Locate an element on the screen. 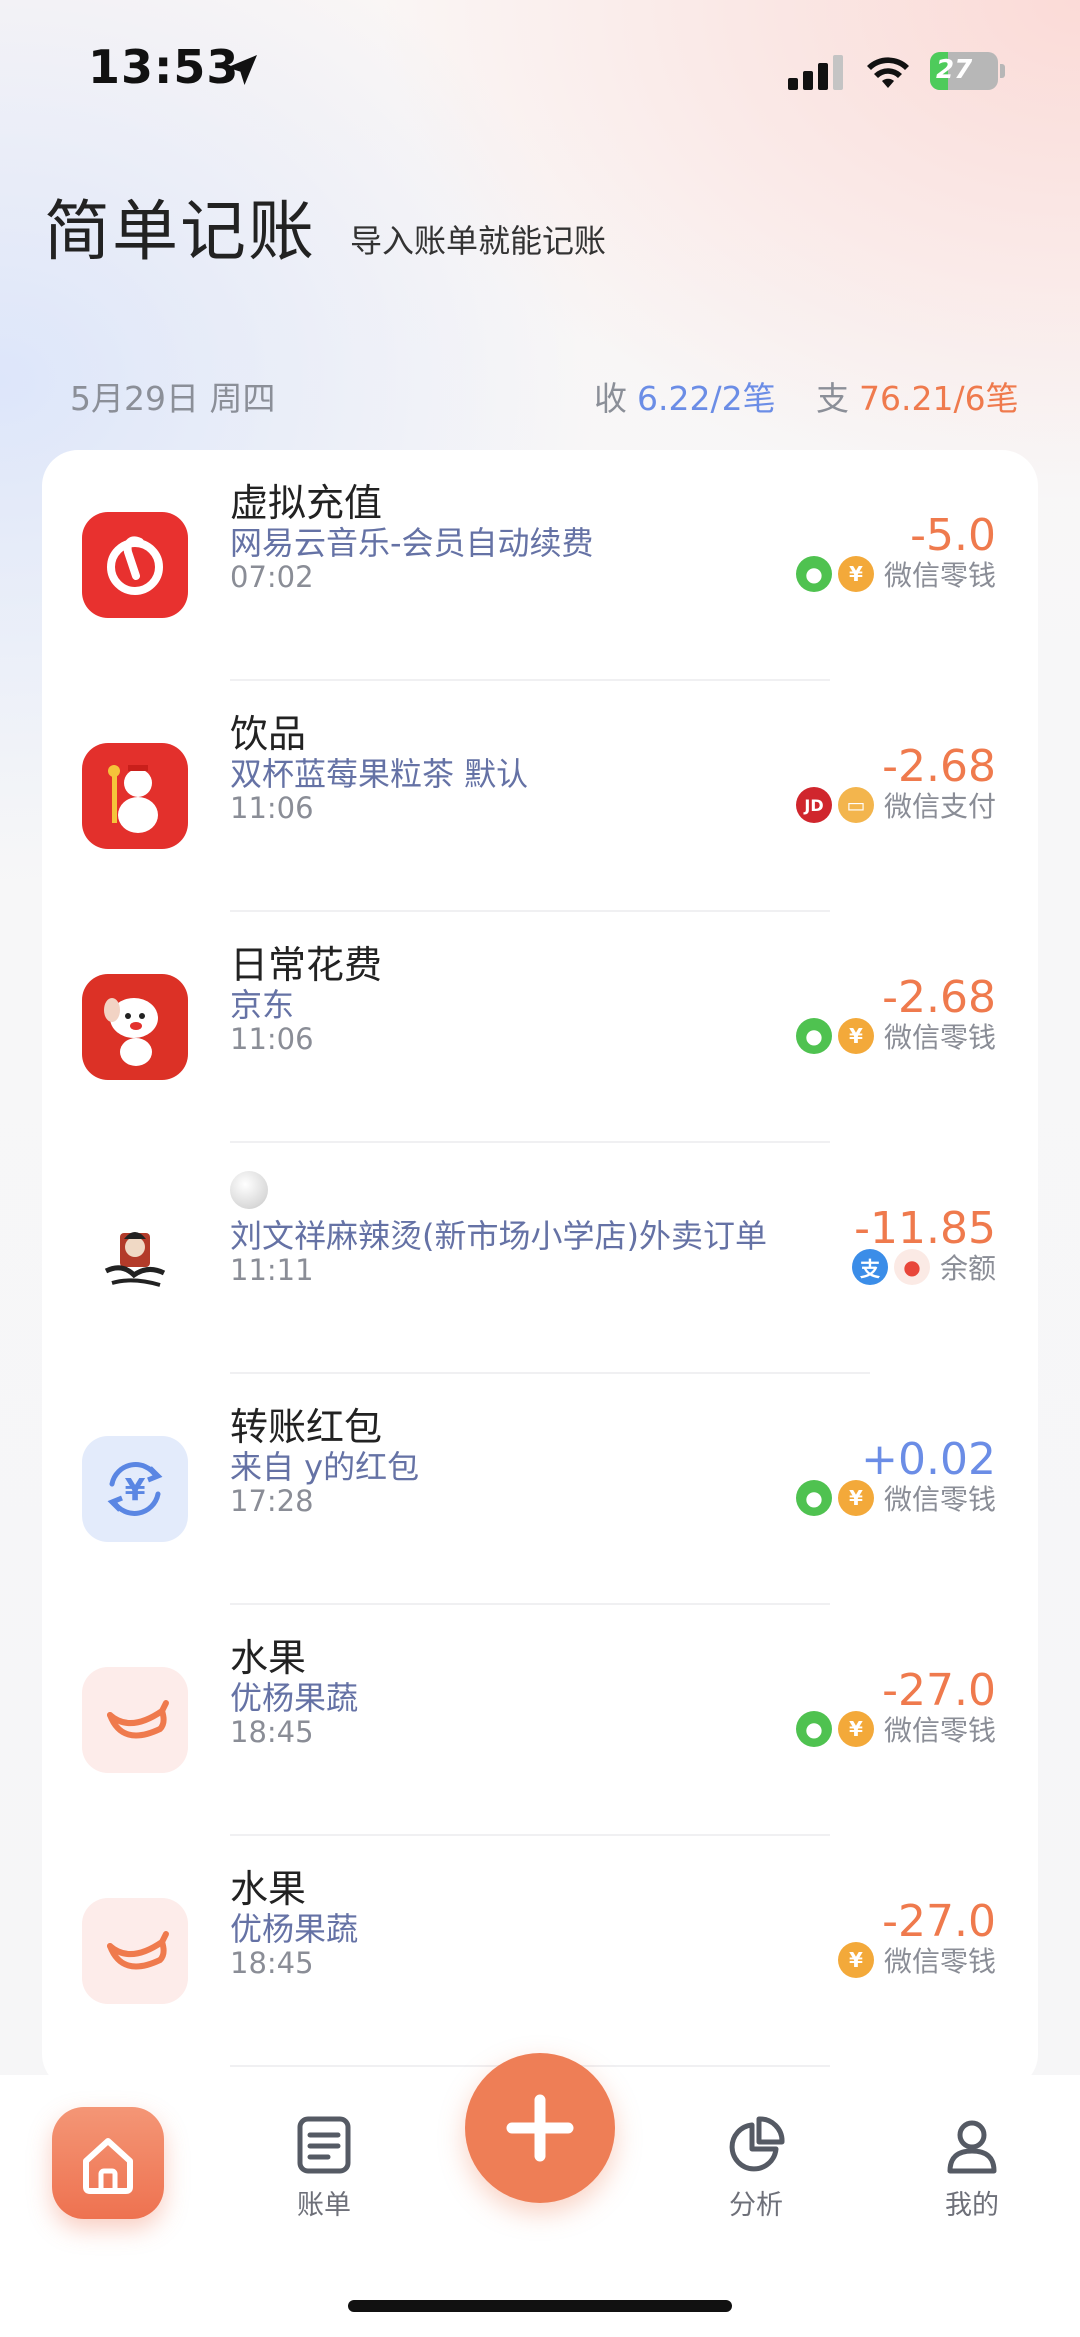 This screenshot has width=1080, height=2337. user-avatar is located at coordinates (249, 1190).